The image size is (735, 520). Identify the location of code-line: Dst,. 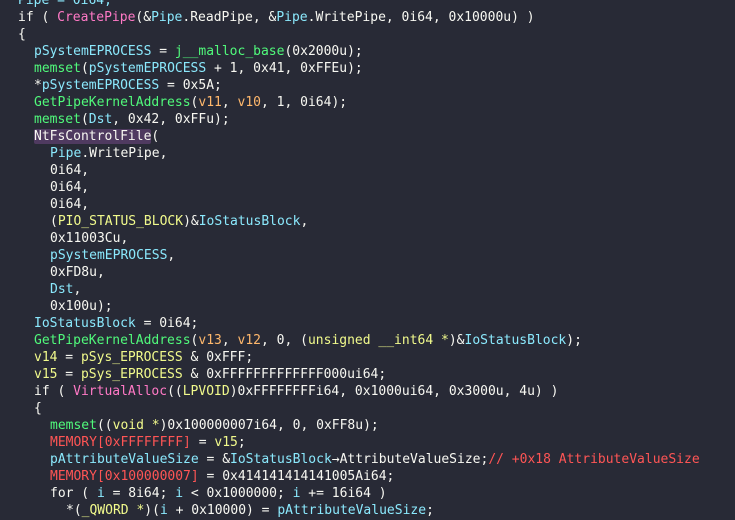
(65, 289).